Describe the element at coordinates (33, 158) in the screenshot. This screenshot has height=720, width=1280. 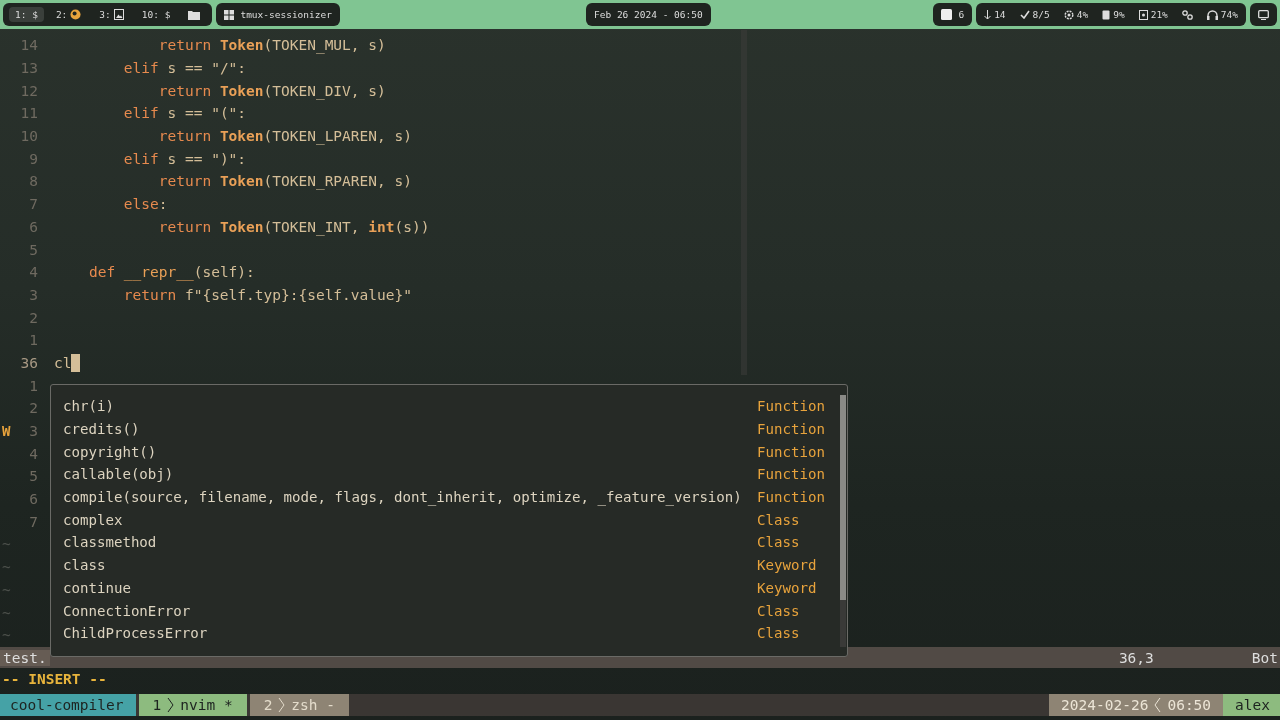
I see `line-number: 9` at that location.